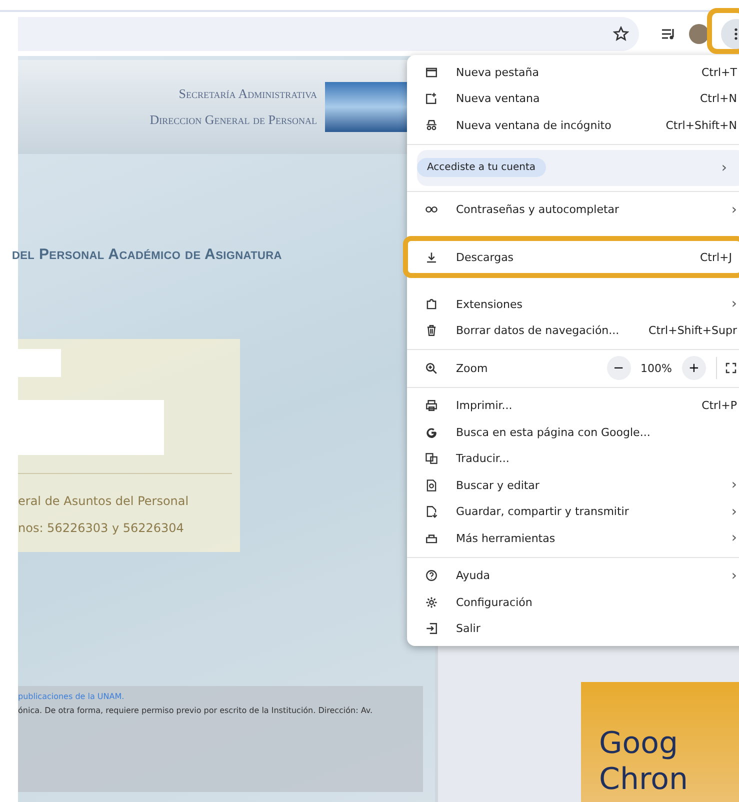  Describe the element at coordinates (431, 99) in the screenshot. I see `new-window-icon` at that location.